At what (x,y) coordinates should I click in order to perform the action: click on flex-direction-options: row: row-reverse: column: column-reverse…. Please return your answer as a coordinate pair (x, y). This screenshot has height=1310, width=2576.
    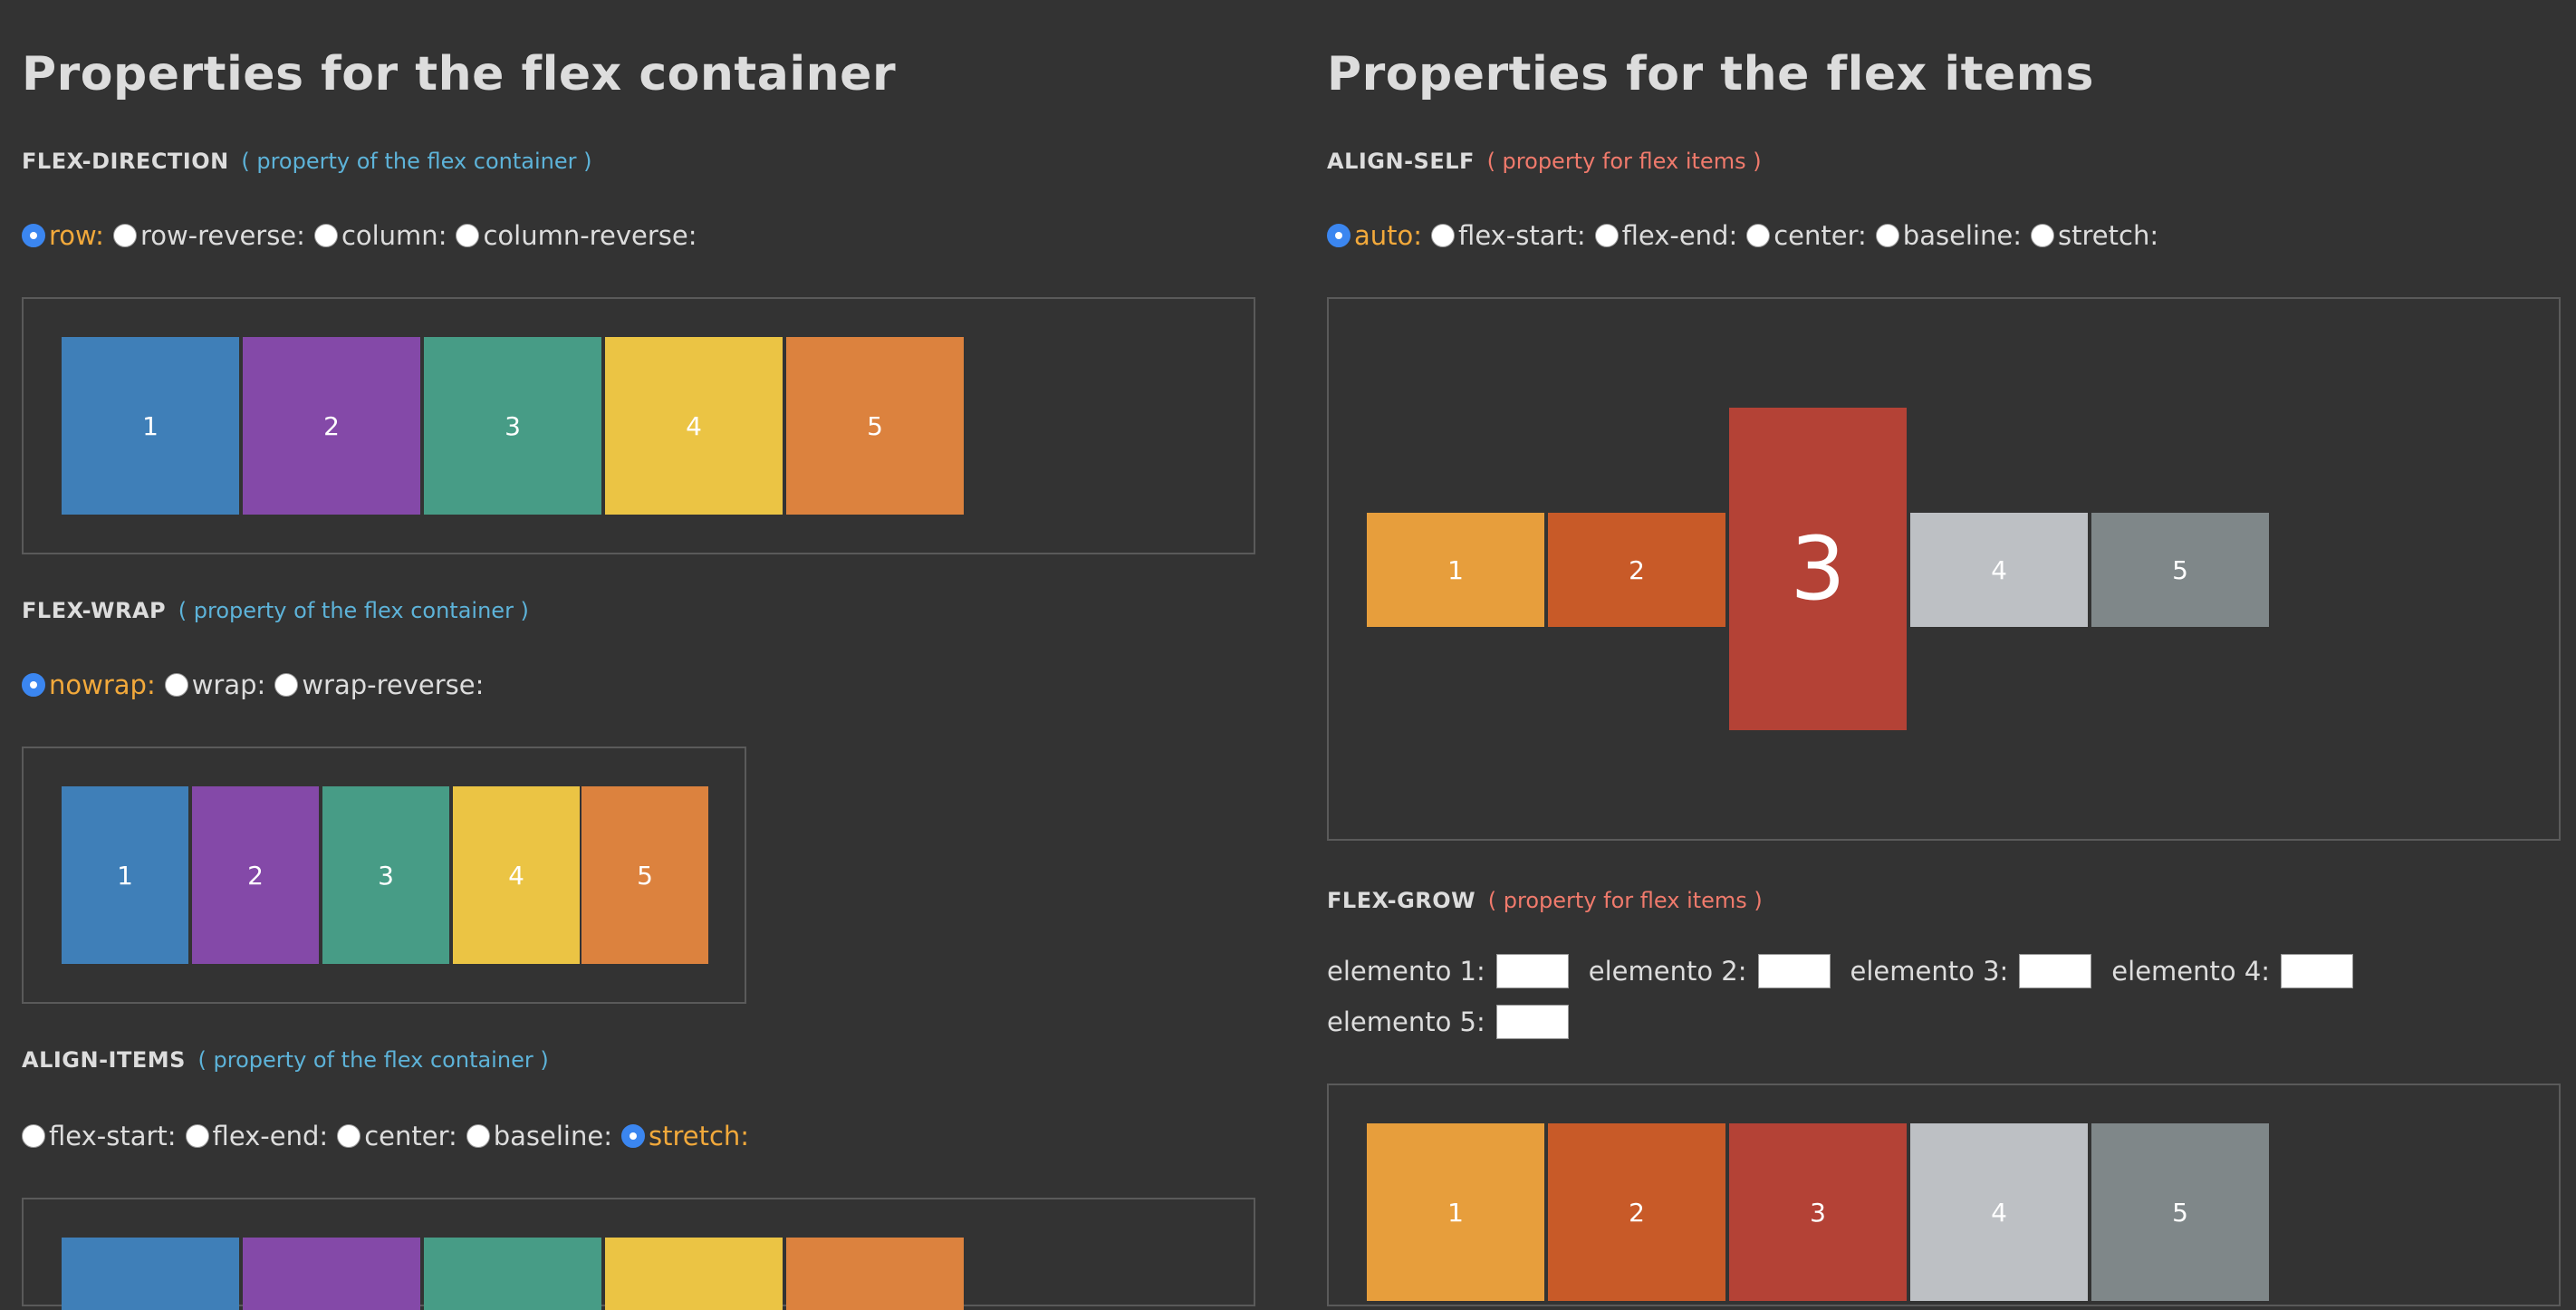
    Looking at the image, I should click on (359, 235).